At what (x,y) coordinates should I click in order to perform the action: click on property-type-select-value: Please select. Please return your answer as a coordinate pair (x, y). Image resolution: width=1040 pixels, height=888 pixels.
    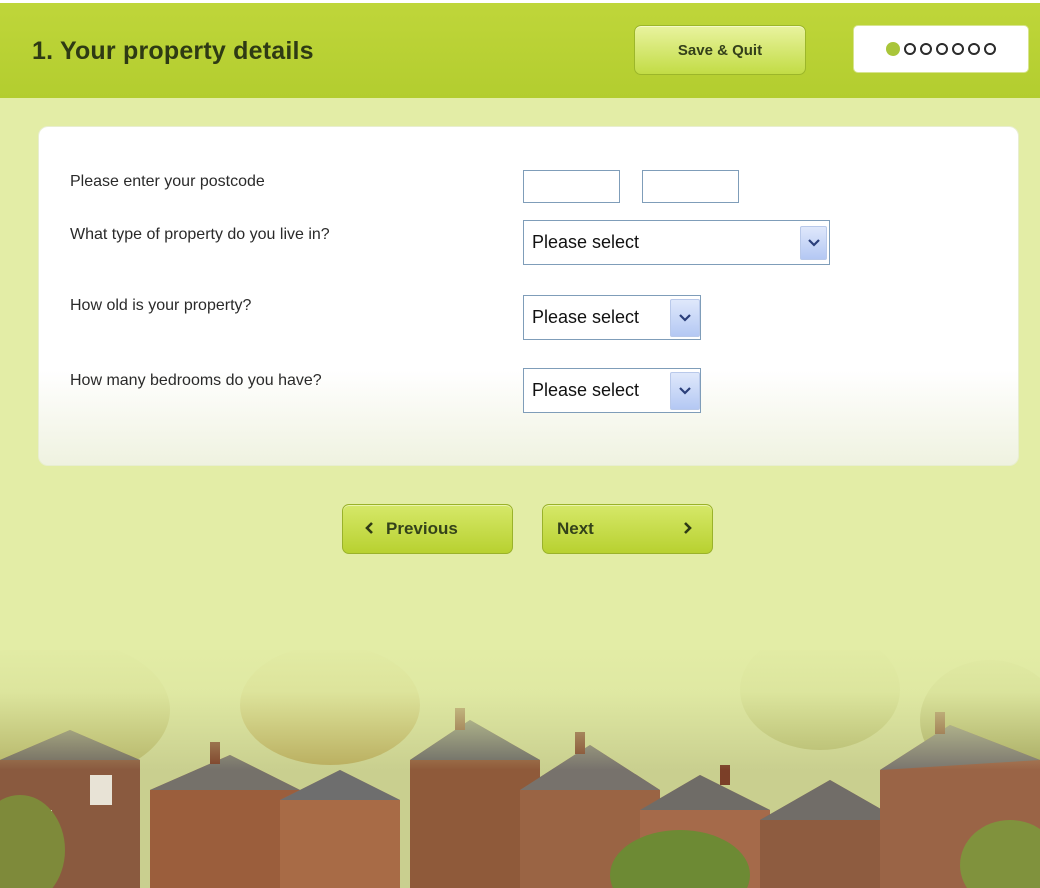
    Looking at the image, I should click on (586, 242).